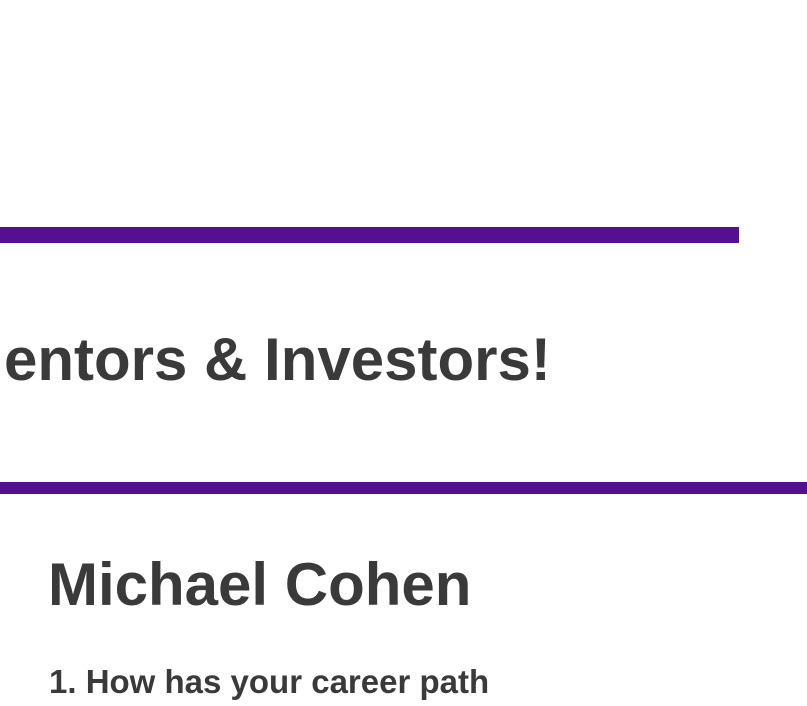  Describe the element at coordinates (260, 584) in the screenshot. I see `profile-name: Michael Cohen` at that location.